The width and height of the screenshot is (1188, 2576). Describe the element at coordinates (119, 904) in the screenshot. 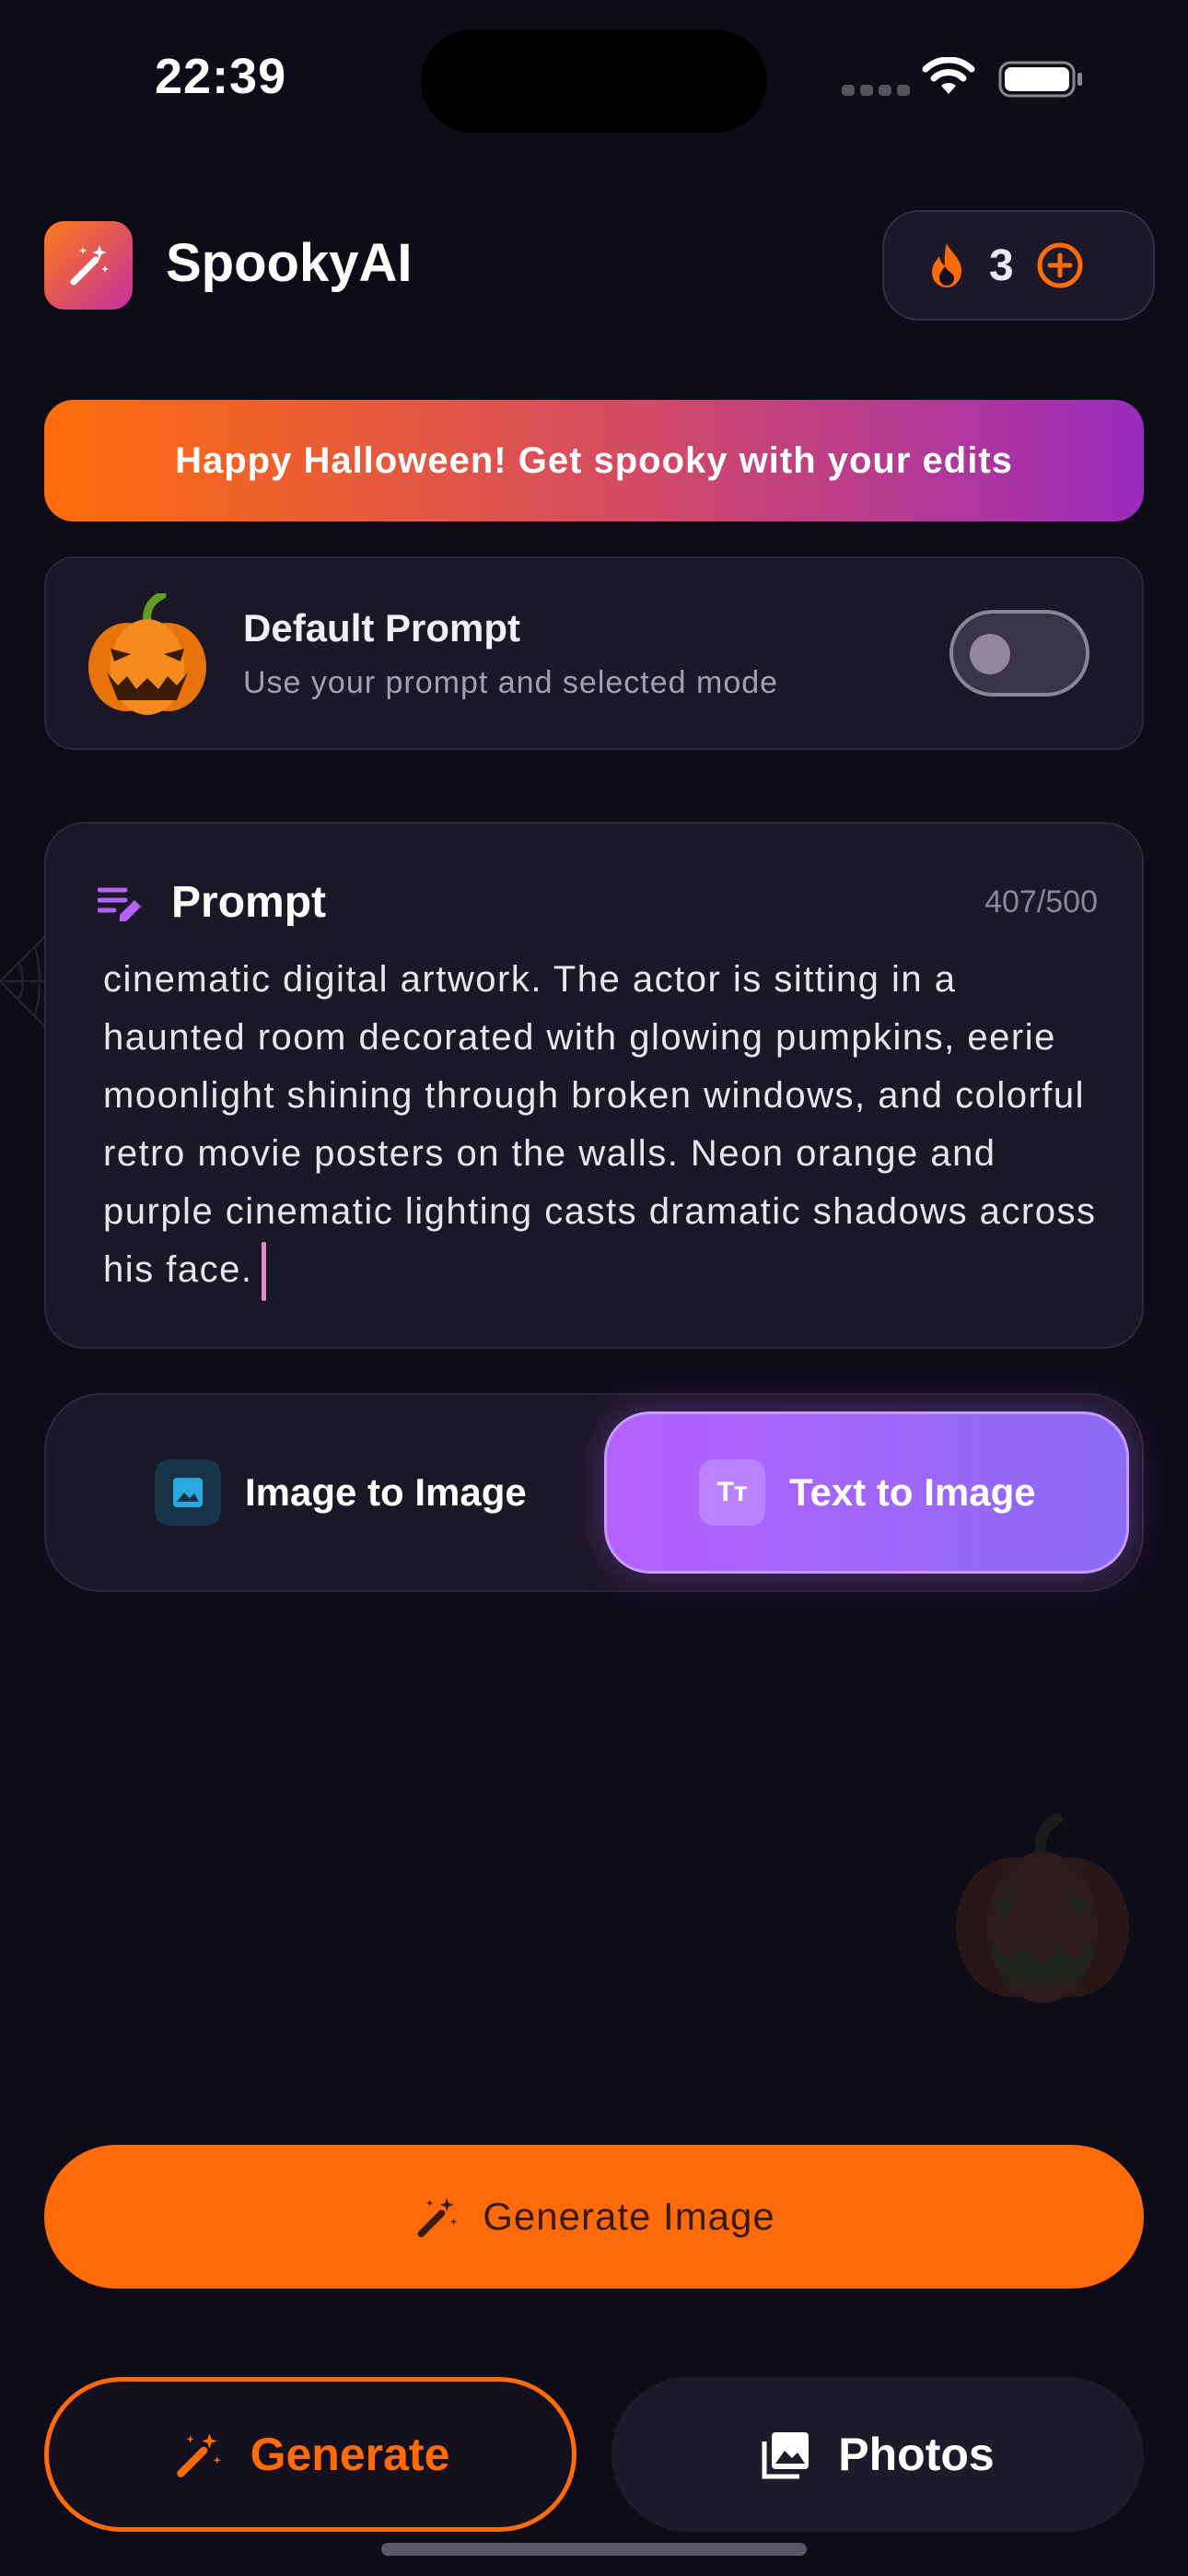

I see `edit-lines-icon` at that location.